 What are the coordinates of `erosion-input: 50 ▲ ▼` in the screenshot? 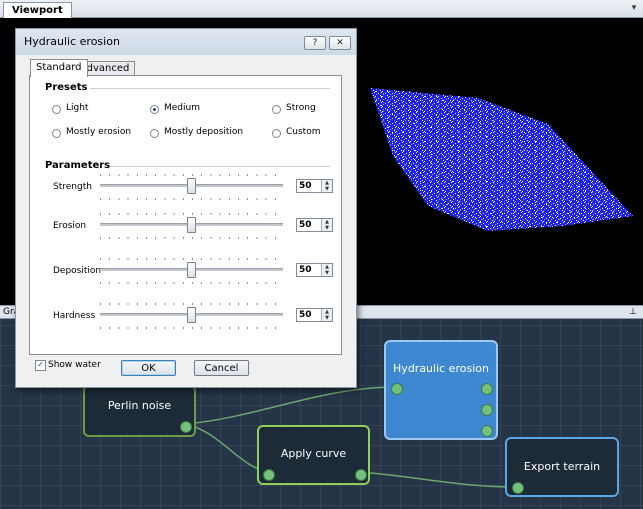 It's located at (314, 225).